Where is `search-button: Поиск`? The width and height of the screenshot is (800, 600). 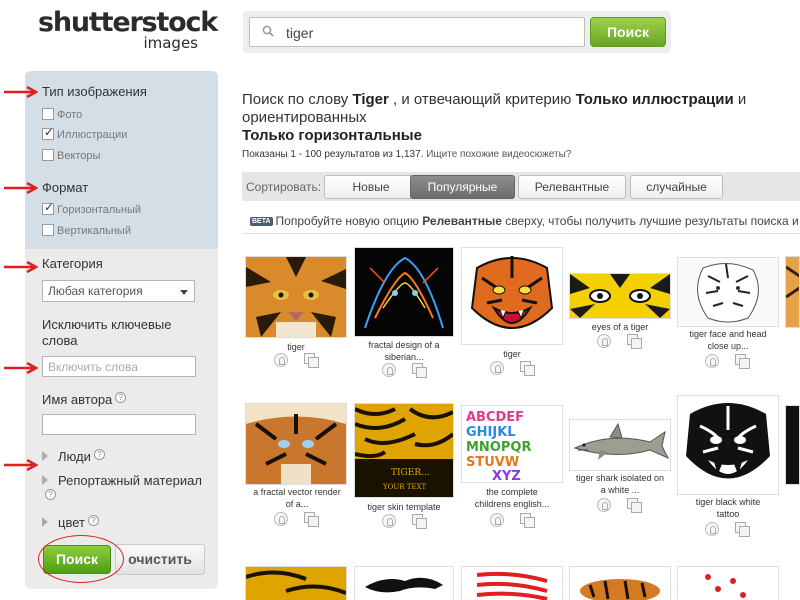 search-button: Поиск is located at coordinates (628, 32).